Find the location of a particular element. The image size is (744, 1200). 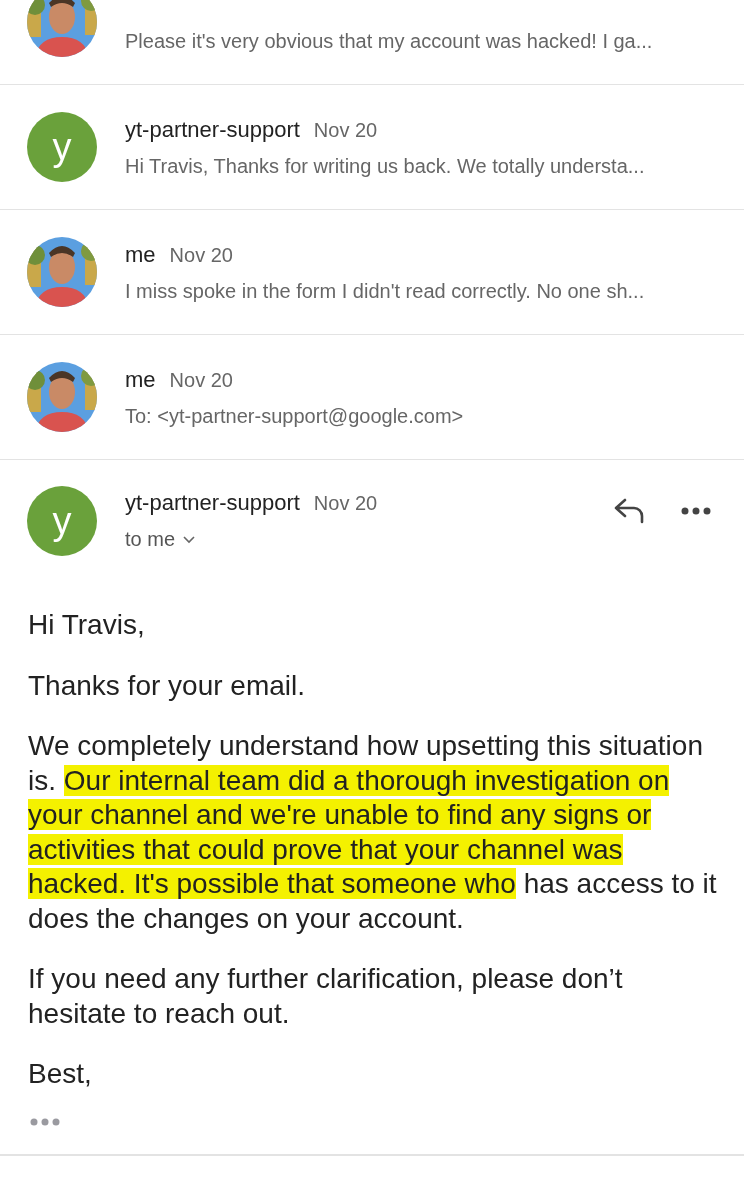

paragraph: Thanks for your email. is located at coordinates (167, 685).